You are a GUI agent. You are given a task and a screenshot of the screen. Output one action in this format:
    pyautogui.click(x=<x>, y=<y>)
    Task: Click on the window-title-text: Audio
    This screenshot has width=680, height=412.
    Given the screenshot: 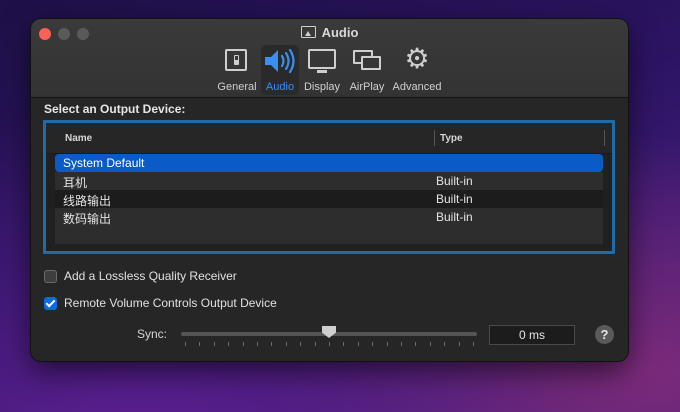 What is the action you would take?
    pyautogui.click(x=340, y=32)
    